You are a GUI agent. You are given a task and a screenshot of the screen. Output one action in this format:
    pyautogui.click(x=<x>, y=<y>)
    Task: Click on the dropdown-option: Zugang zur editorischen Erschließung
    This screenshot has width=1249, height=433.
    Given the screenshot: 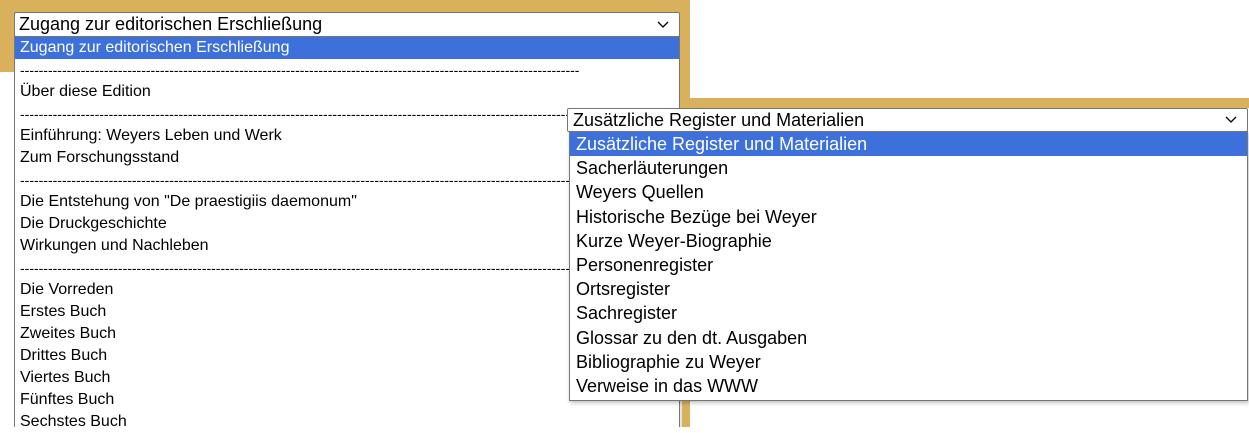 What is the action you would take?
    pyautogui.click(x=347, y=48)
    